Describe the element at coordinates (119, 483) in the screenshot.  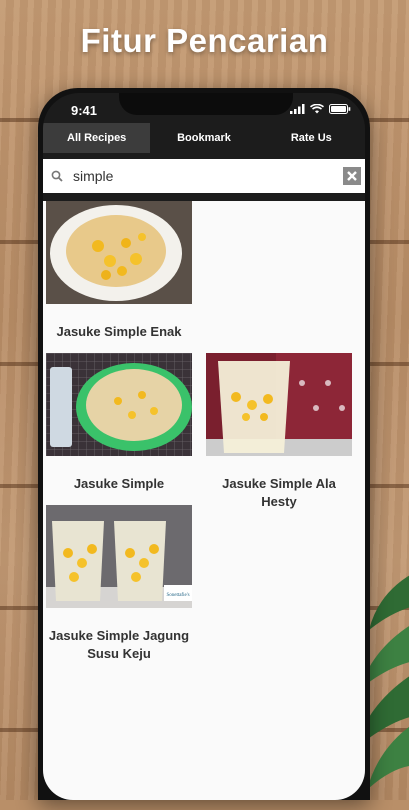
I see `recipe-title: Jasuke Simple` at that location.